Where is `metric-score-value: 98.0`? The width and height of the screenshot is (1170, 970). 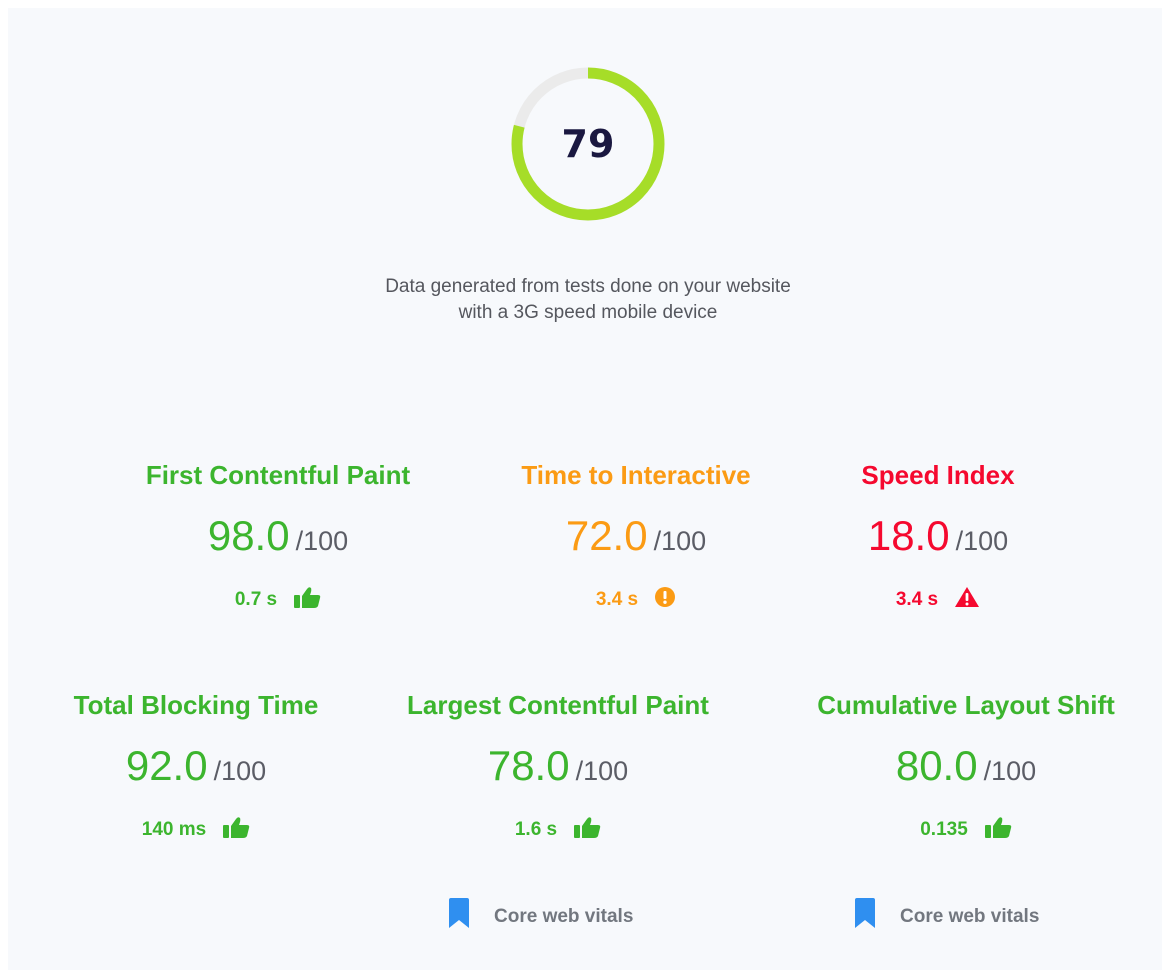
metric-score-value: 98.0 is located at coordinates (248, 535).